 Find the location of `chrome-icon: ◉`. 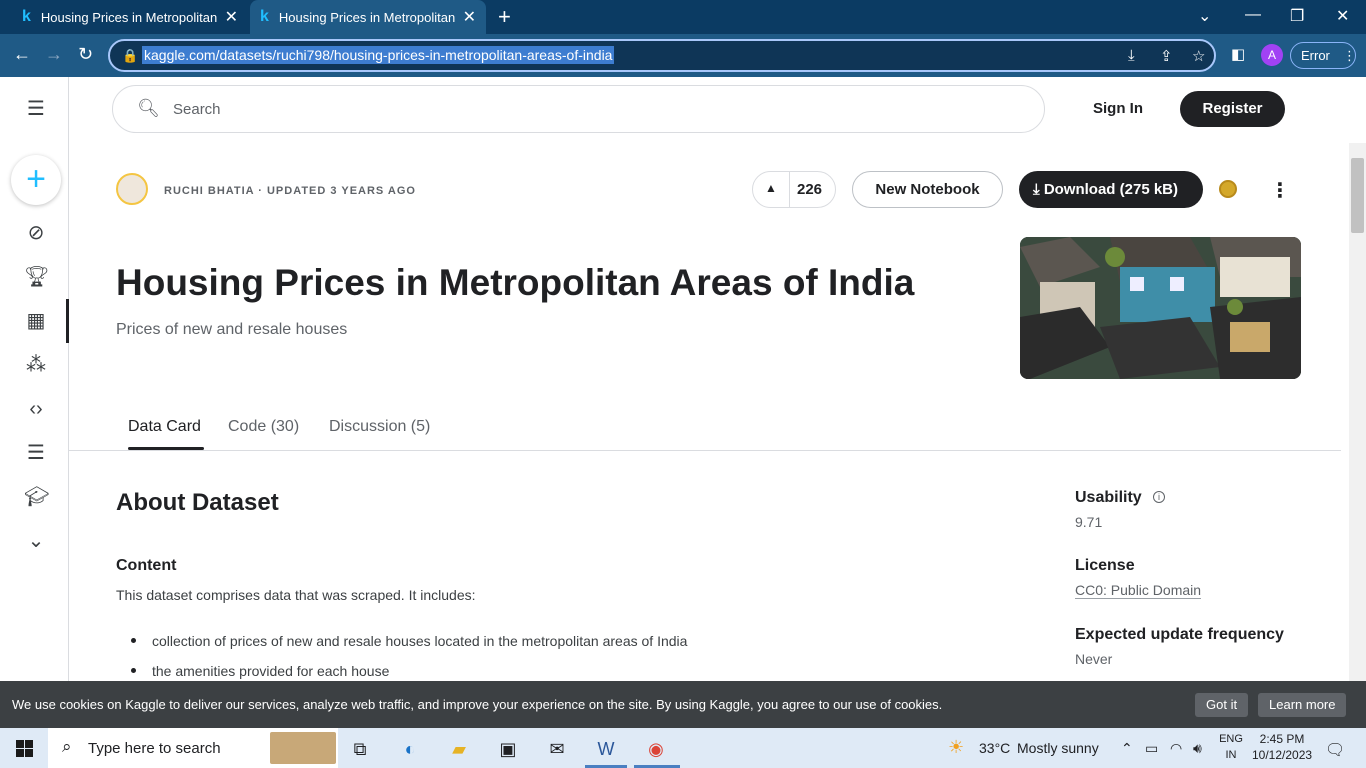

chrome-icon: ◉ is located at coordinates (656, 749).